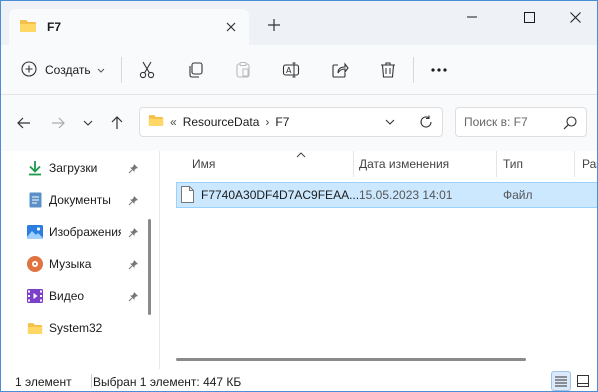 This screenshot has height=392, width=598. I want to click on close-tab-icon, so click(231, 27).